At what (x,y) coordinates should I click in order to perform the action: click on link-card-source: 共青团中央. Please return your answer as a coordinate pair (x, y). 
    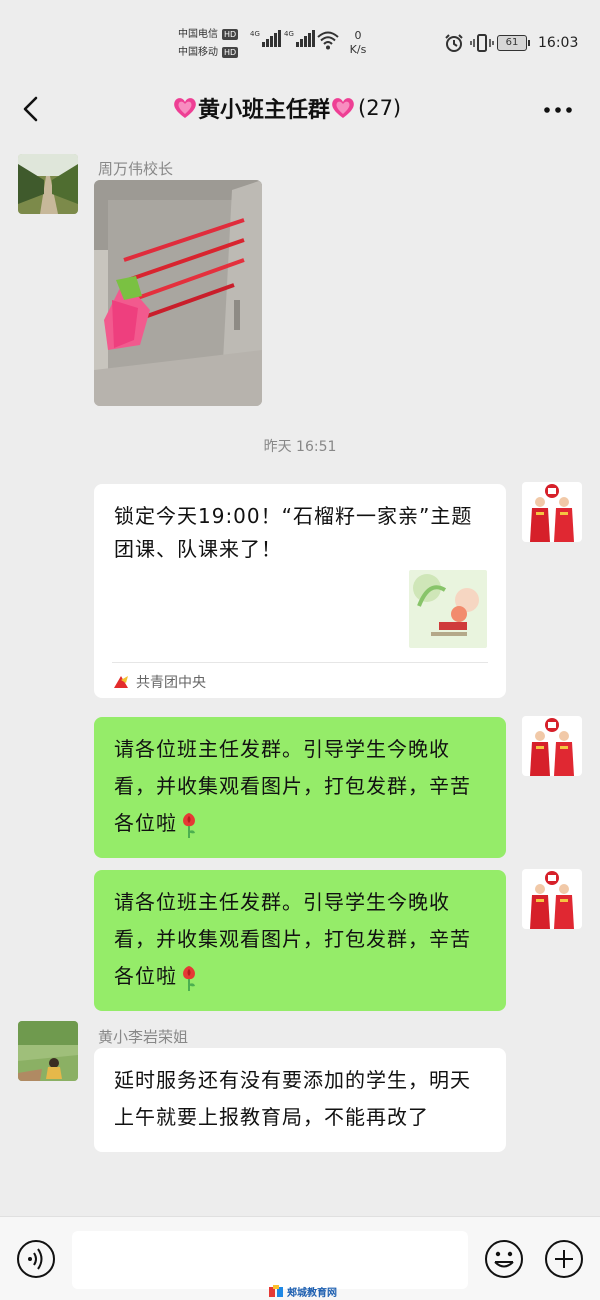
    Looking at the image, I should click on (159, 682).